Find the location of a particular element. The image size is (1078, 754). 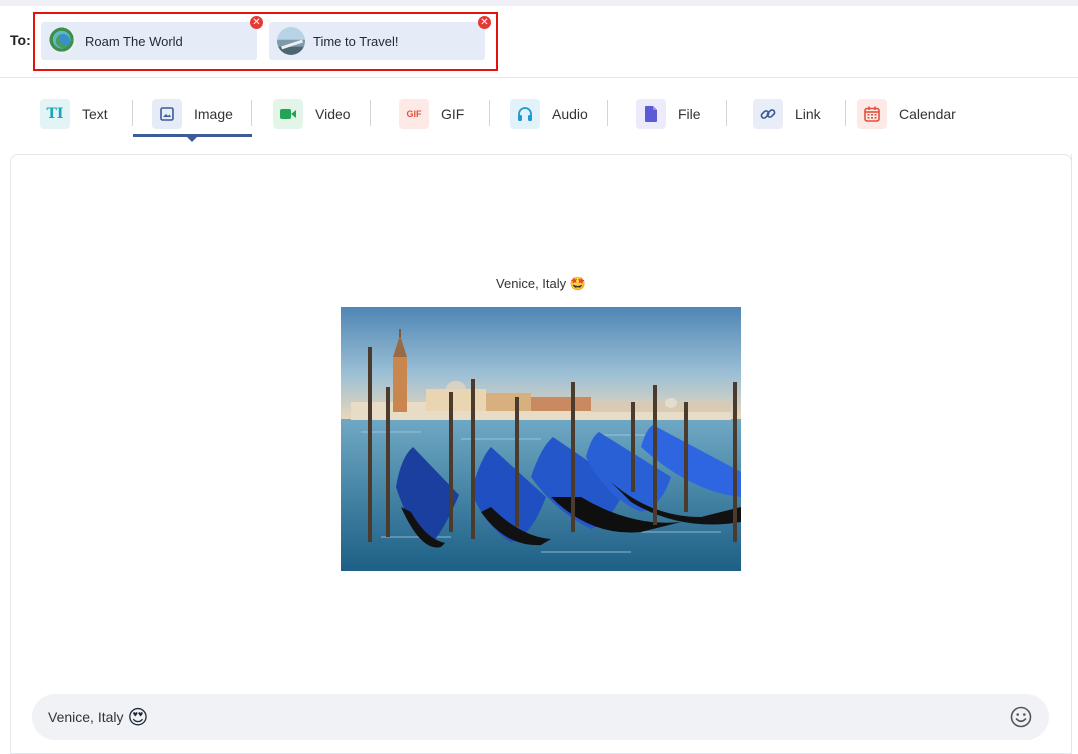

tab-link: Link is located at coordinates (787, 114).